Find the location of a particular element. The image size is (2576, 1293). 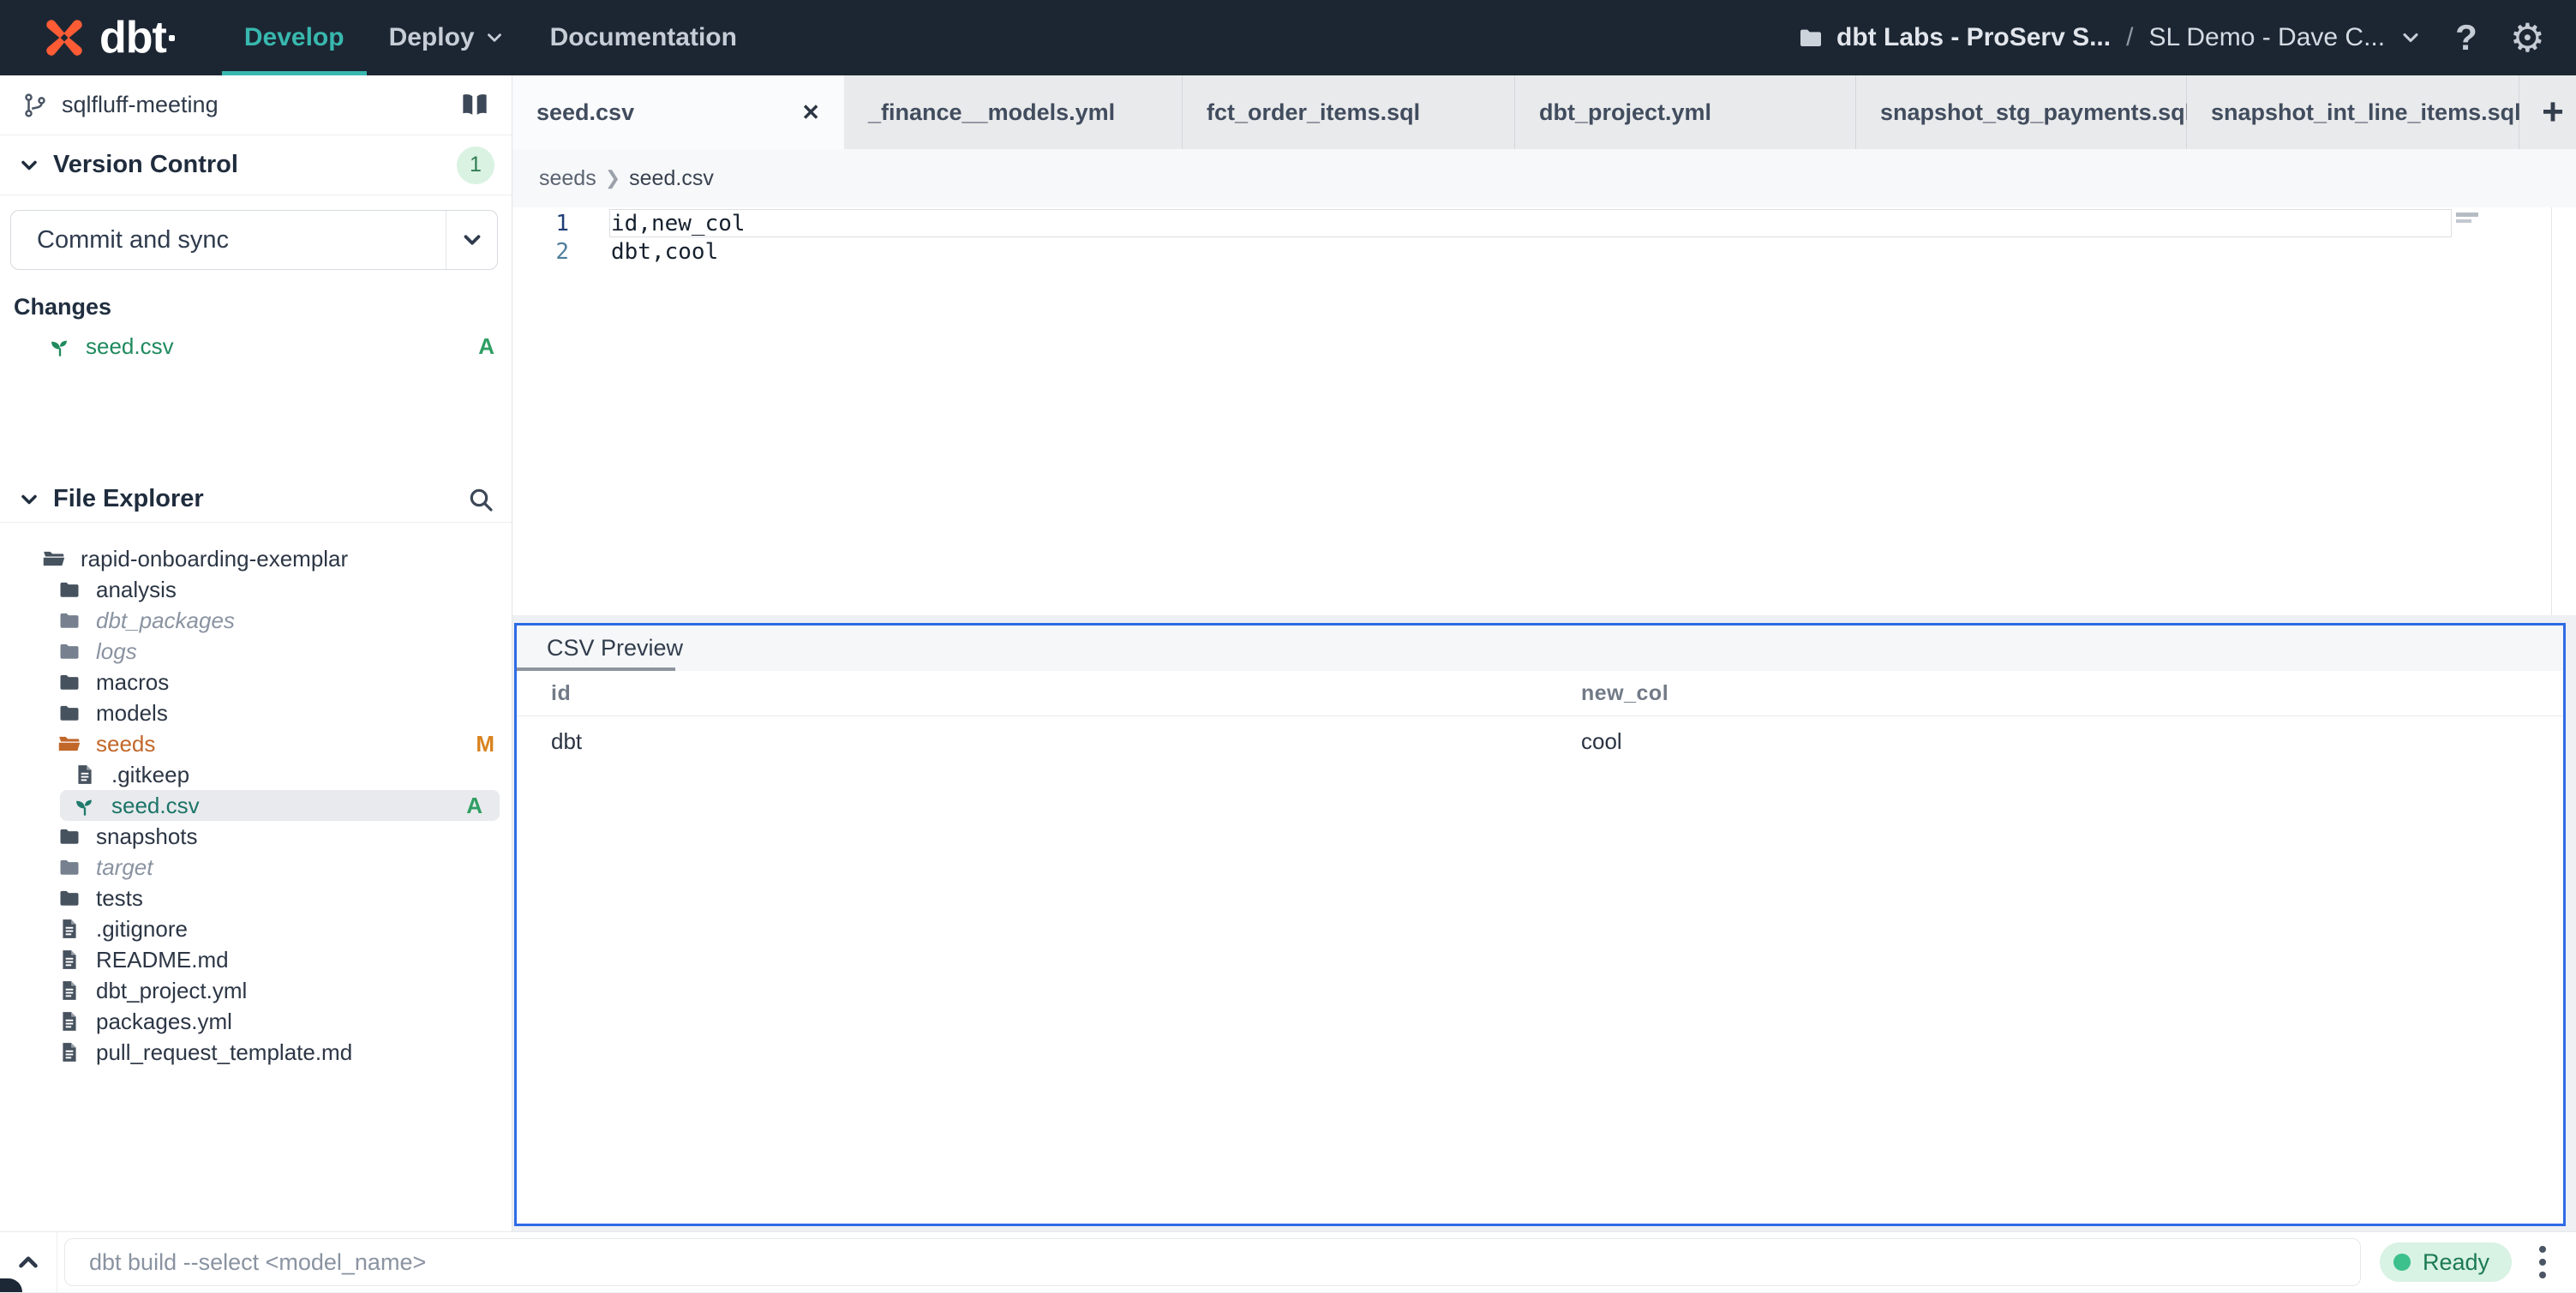

tree-item-folder: analysis is located at coordinates (256, 589).